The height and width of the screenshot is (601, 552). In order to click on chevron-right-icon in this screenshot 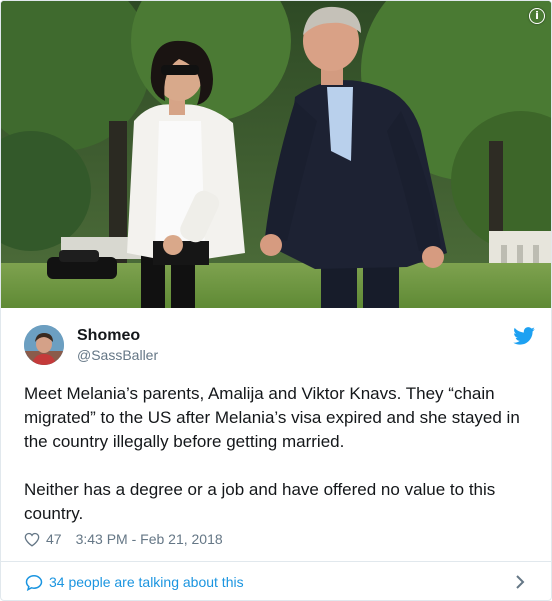, I will do `click(520, 582)`.